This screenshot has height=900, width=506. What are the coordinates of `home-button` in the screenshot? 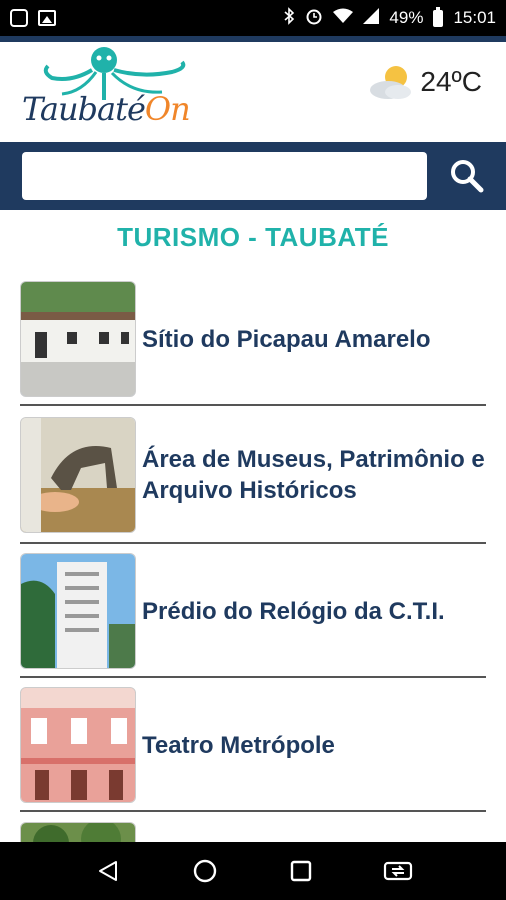 It's located at (205, 871).